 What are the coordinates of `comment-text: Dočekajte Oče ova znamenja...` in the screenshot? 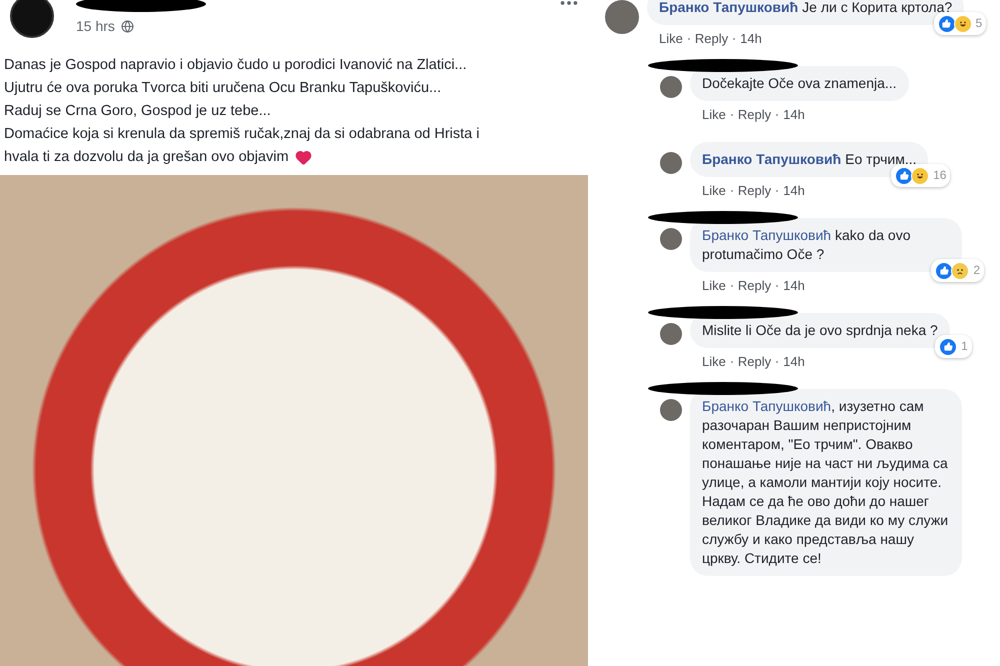 It's located at (799, 83).